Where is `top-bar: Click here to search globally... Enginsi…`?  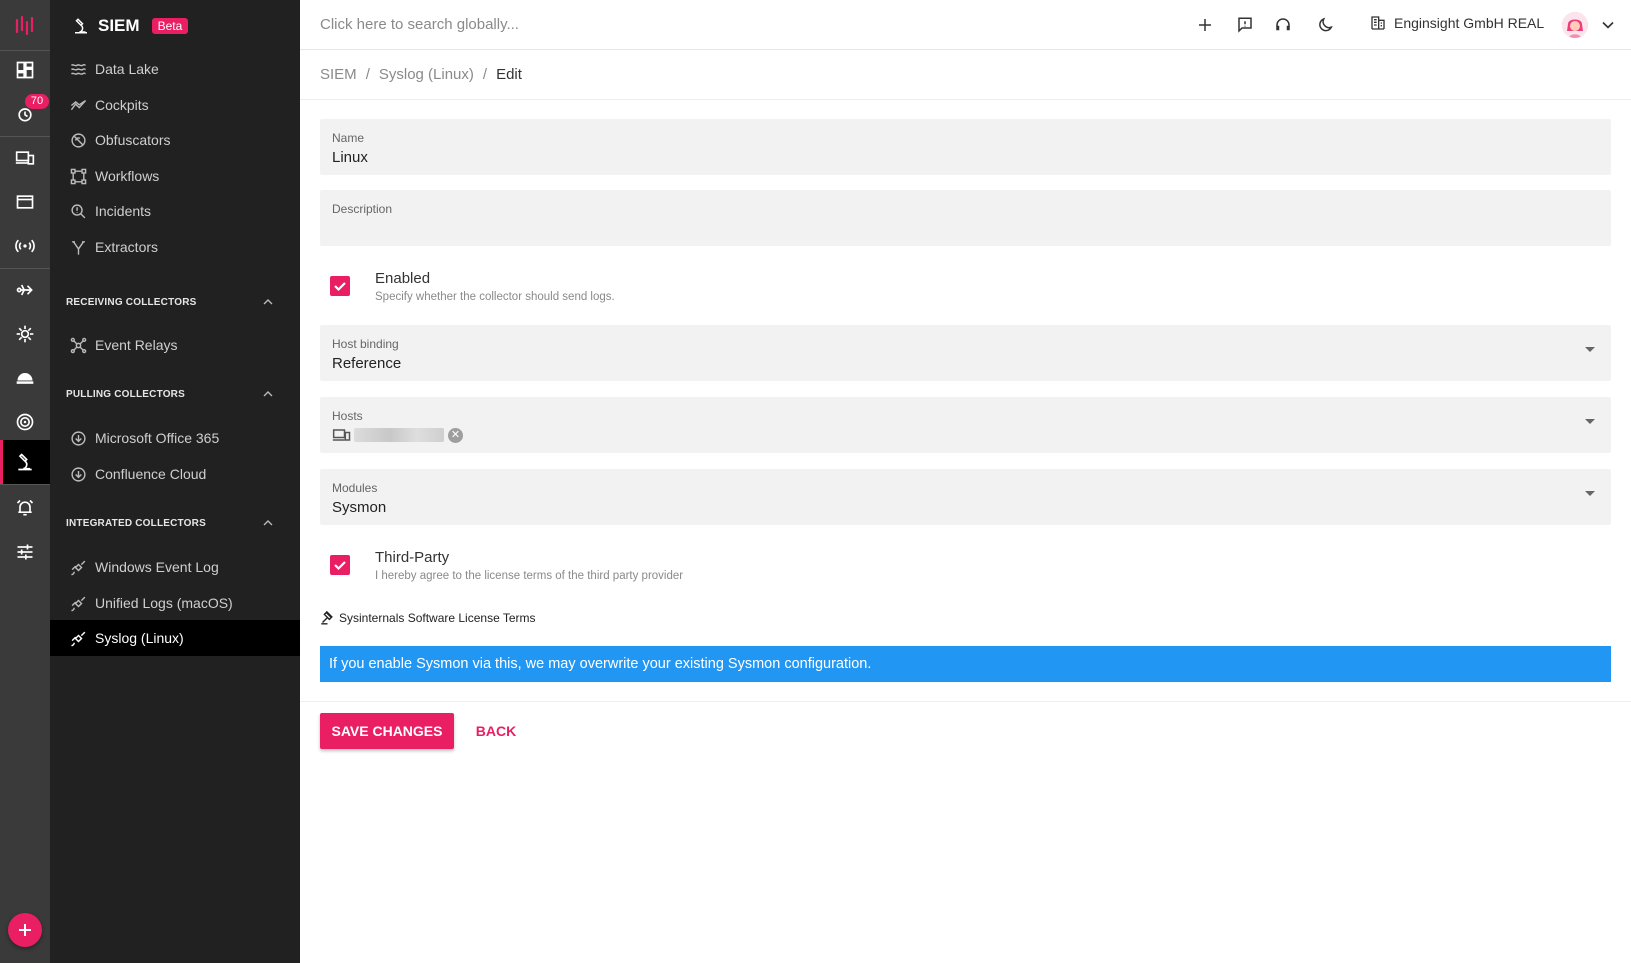 top-bar: Click here to search globally... Enginsi… is located at coordinates (965, 25).